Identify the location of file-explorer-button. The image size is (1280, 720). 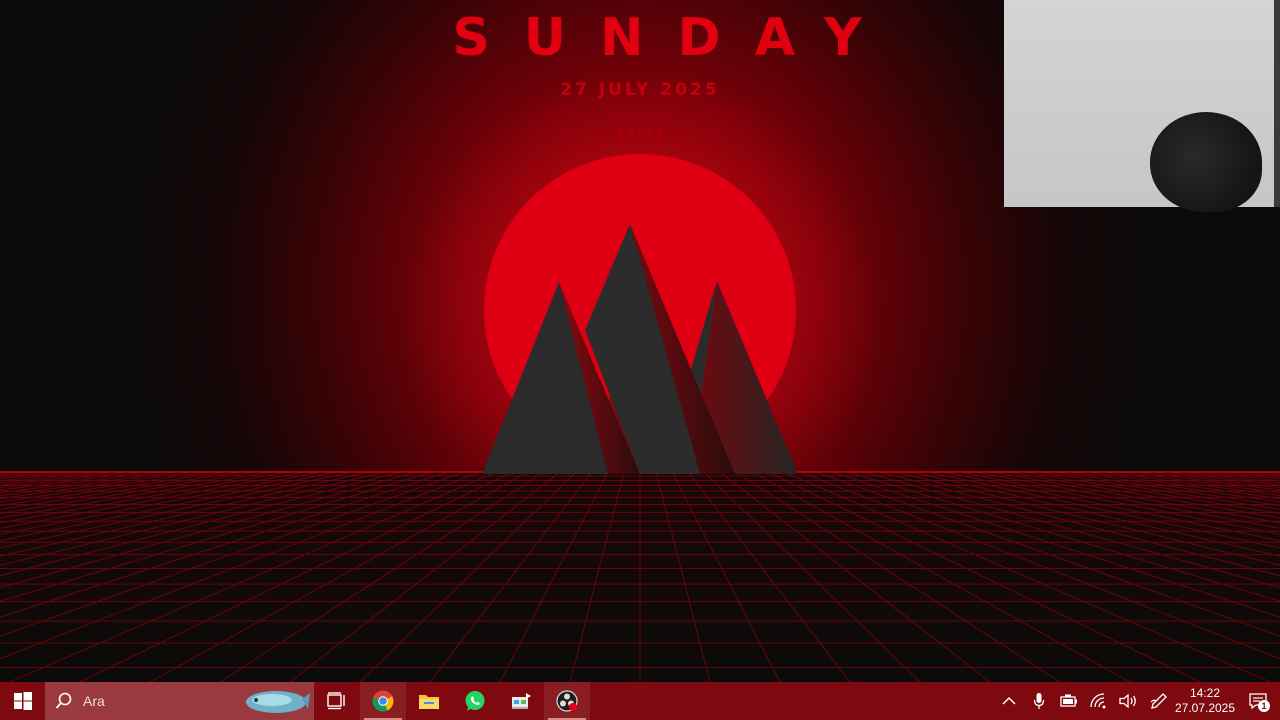
(429, 701).